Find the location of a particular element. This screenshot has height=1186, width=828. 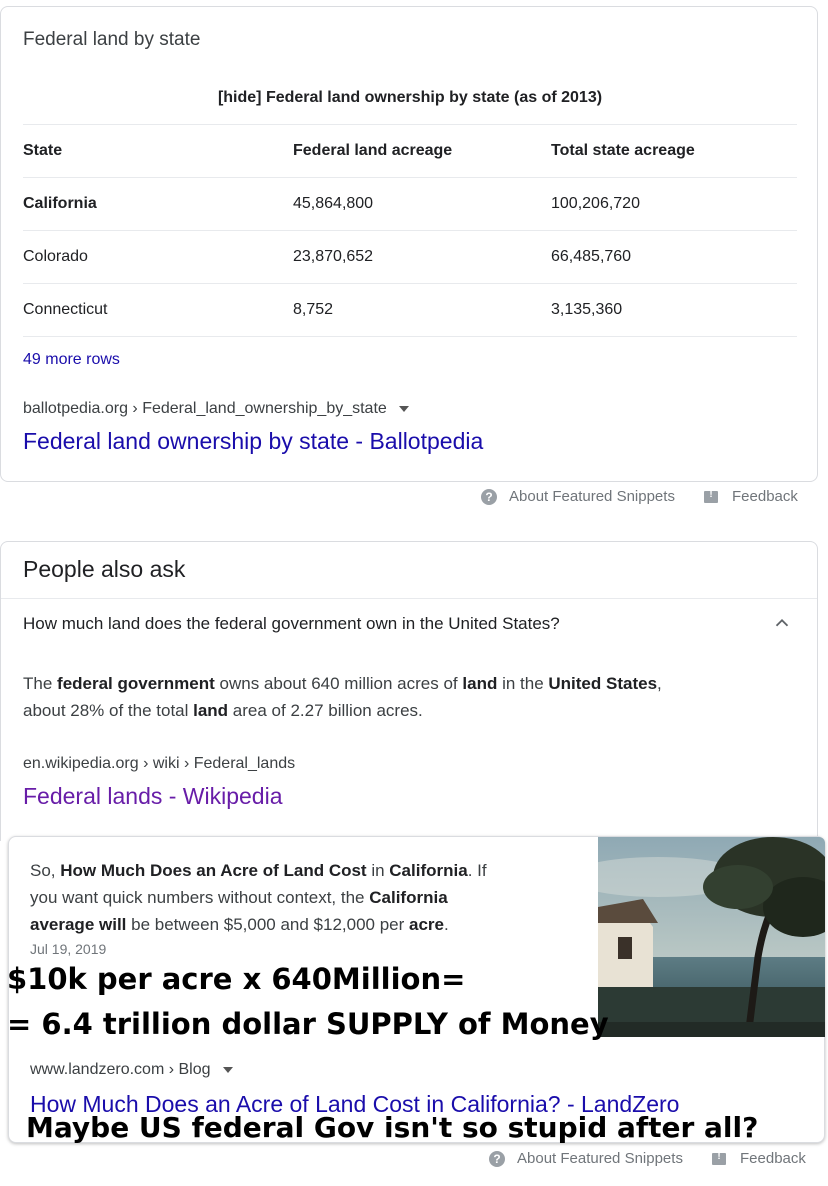

snippet-span: in is located at coordinates (378, 870).